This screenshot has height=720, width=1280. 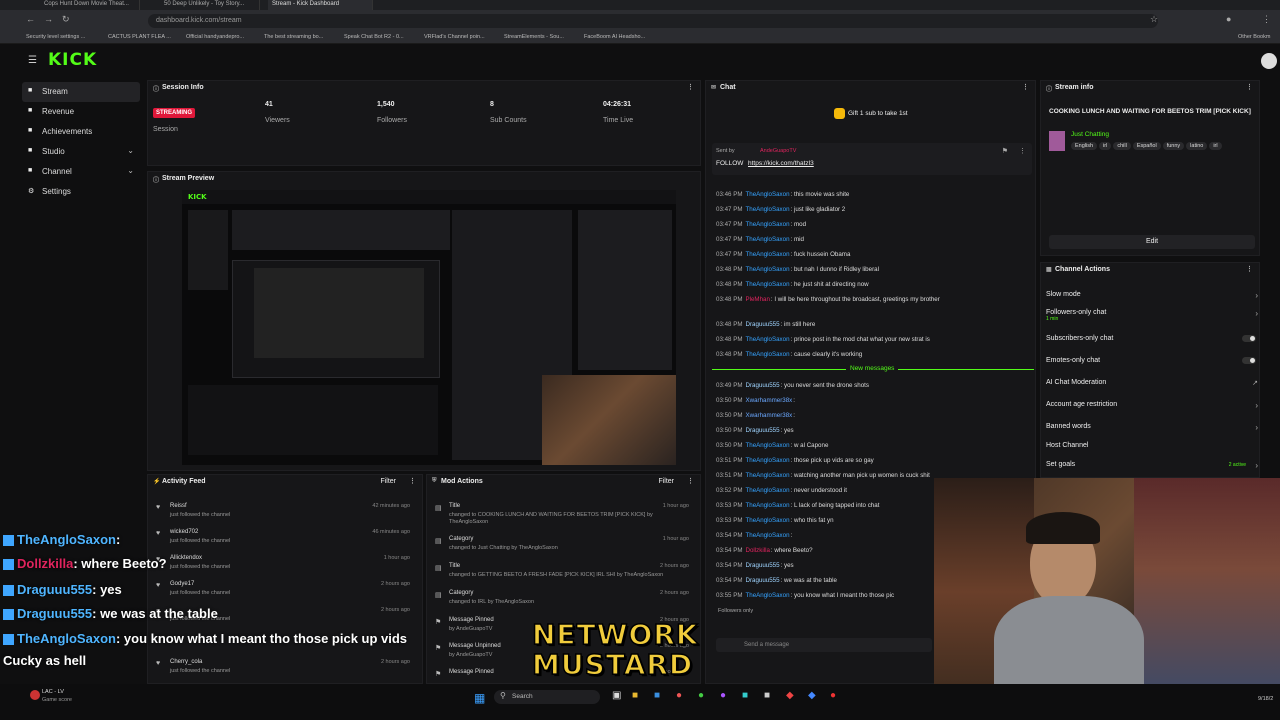 I want to click on bookmark-star-icon: ☆, so click(x=1154, y=19).